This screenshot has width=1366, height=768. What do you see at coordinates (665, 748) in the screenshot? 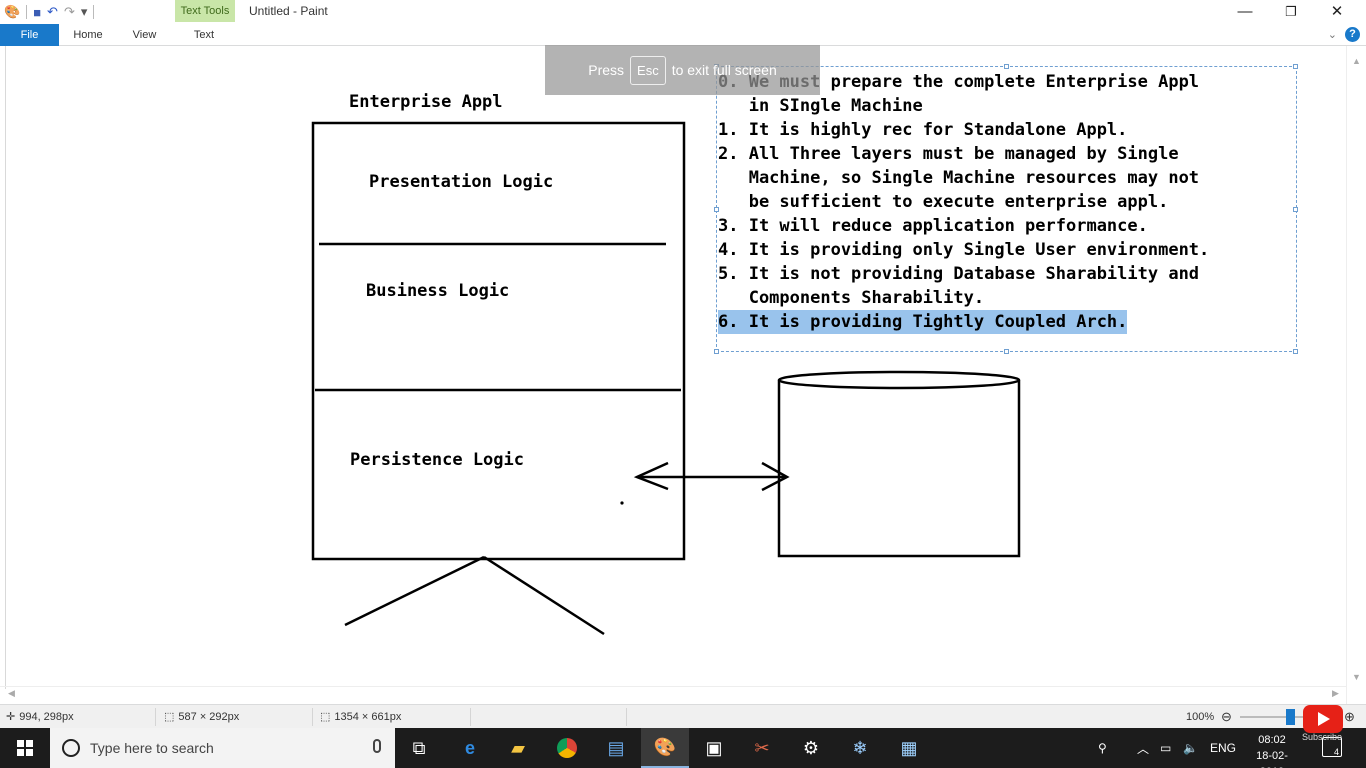
I see `paint-taskbar-icon: 🎨` at bounding box center [665, 748].